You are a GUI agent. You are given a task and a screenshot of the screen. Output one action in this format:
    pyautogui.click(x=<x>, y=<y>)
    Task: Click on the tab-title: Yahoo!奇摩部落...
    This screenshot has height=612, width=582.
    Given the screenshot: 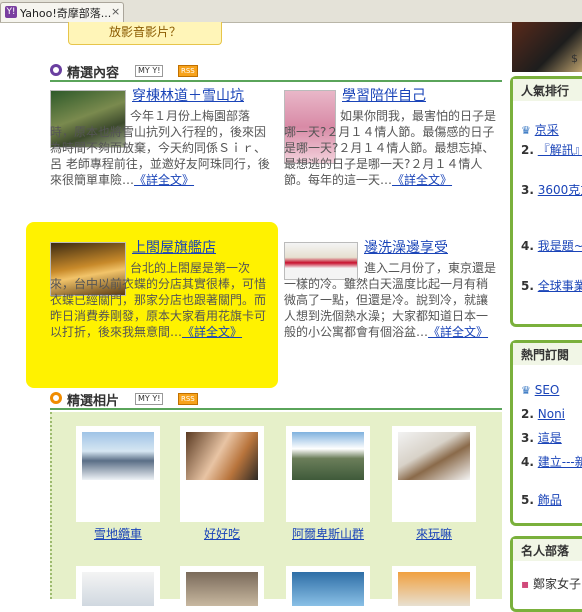 What is the action you would take?
    pyautogui.click(x=66, y=13)
    